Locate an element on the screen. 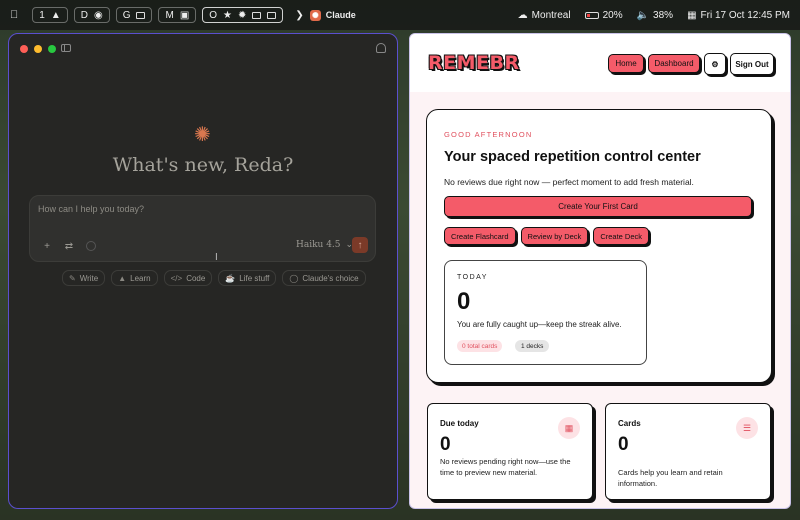 Image resolution: width=800 pixels, height=520 pixels. workspace-label: O is located at coordinates (213, 15).